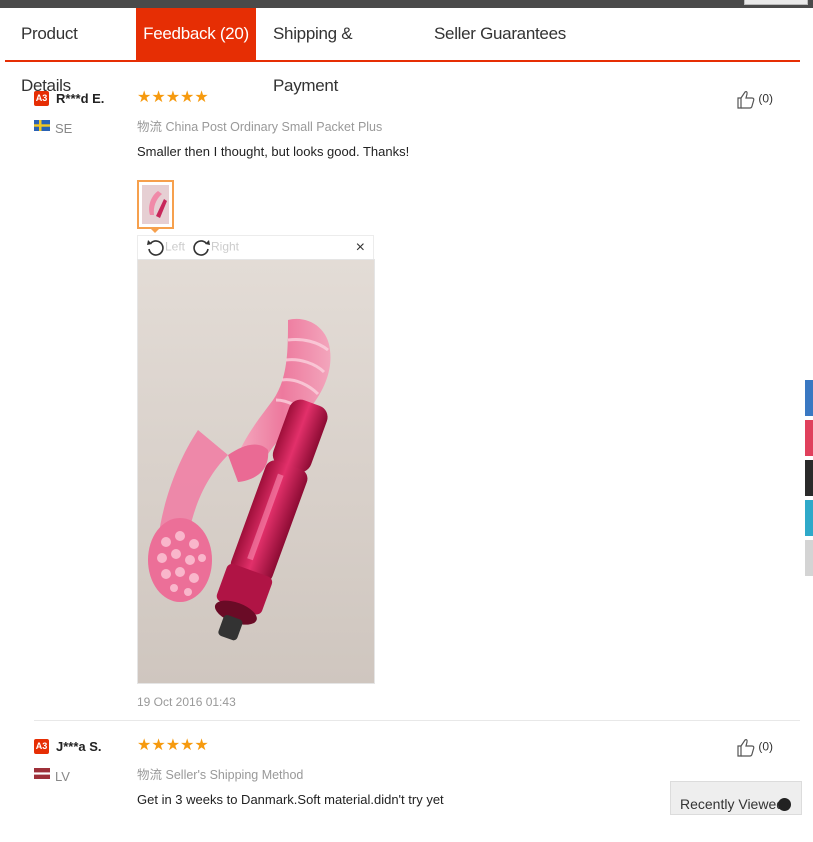 The image size is (813, 842). What do you see at coordinates (732, 804) in the screenshot?
I see `recently-viewed-label: Recently Viewed` at bounding box center [732, 804].